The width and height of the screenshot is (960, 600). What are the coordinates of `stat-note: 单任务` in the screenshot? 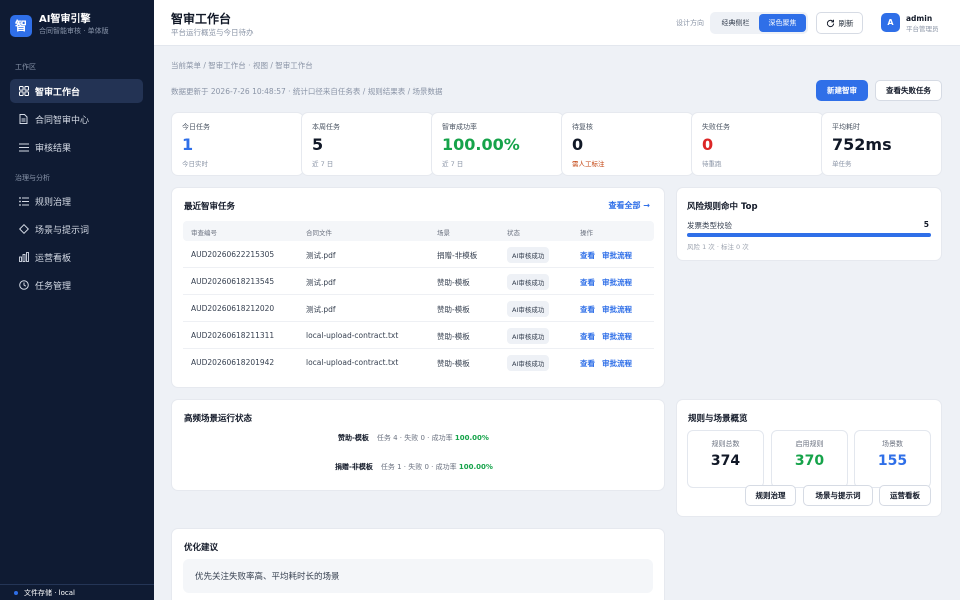 It's located at (842, 164).